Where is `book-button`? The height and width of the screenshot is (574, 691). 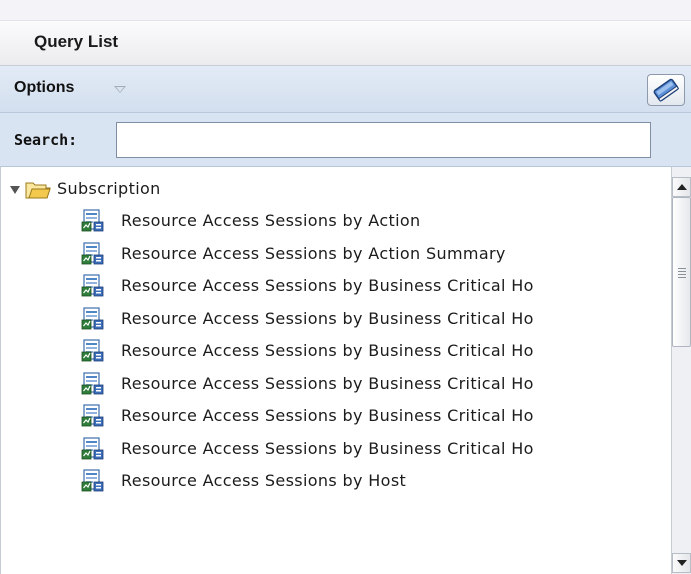 book-button is located at coordinates (666, 90).